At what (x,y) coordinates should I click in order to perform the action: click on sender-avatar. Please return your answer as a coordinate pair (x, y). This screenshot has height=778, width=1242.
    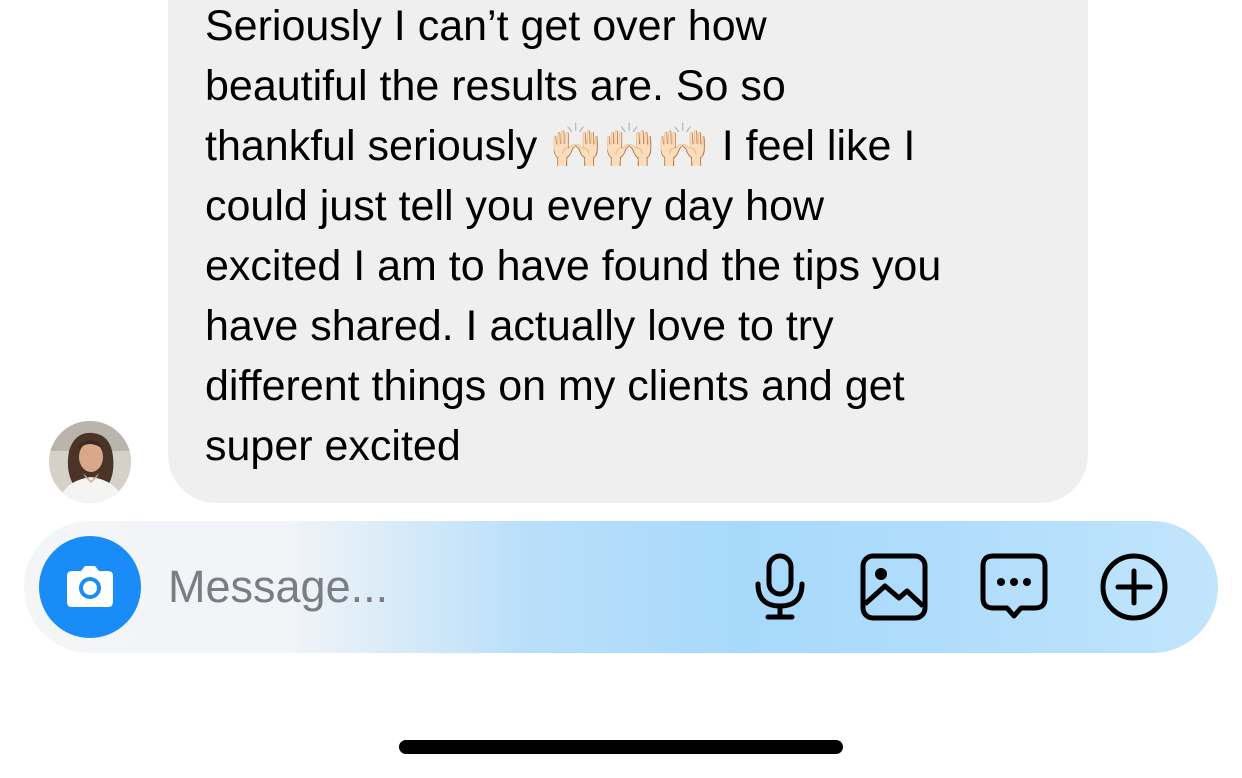
    Looking at the image, I should click on (90, 462).